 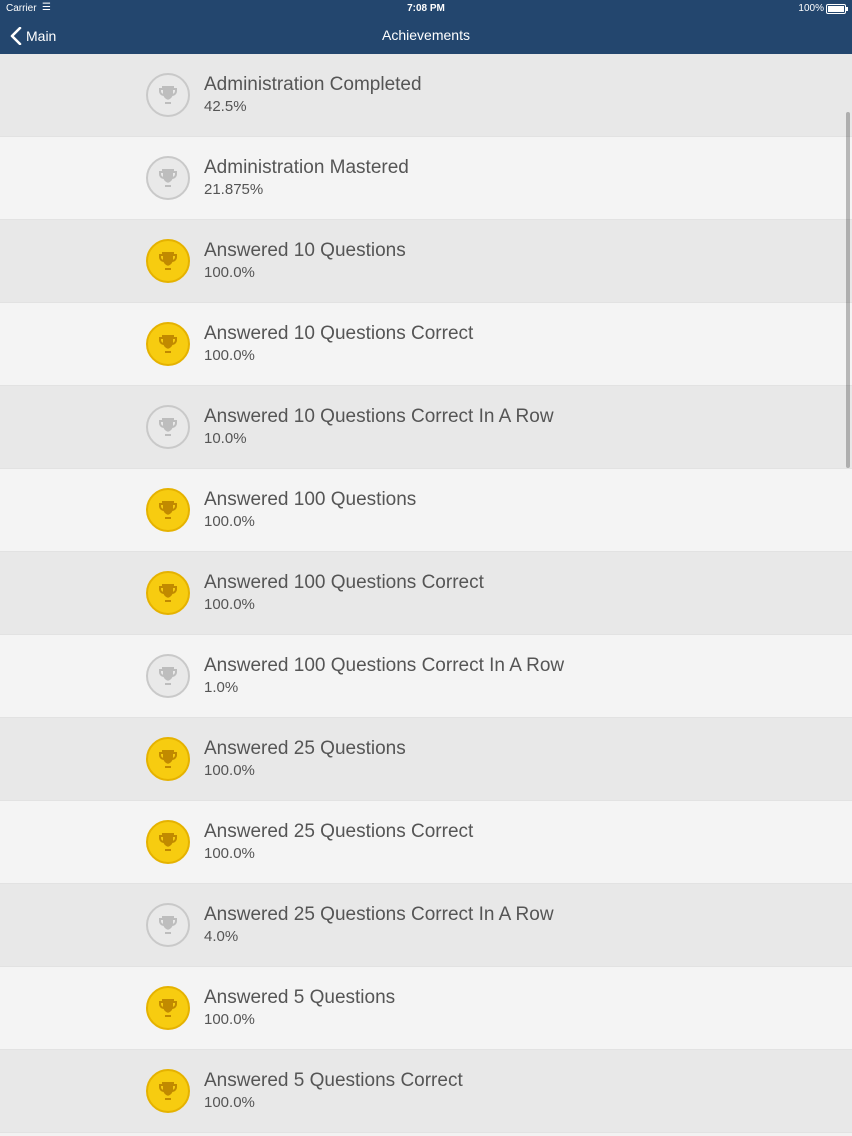 I want to click on achievement-name: Answered 5 Questions Correct, so click(x=333, y=1080).